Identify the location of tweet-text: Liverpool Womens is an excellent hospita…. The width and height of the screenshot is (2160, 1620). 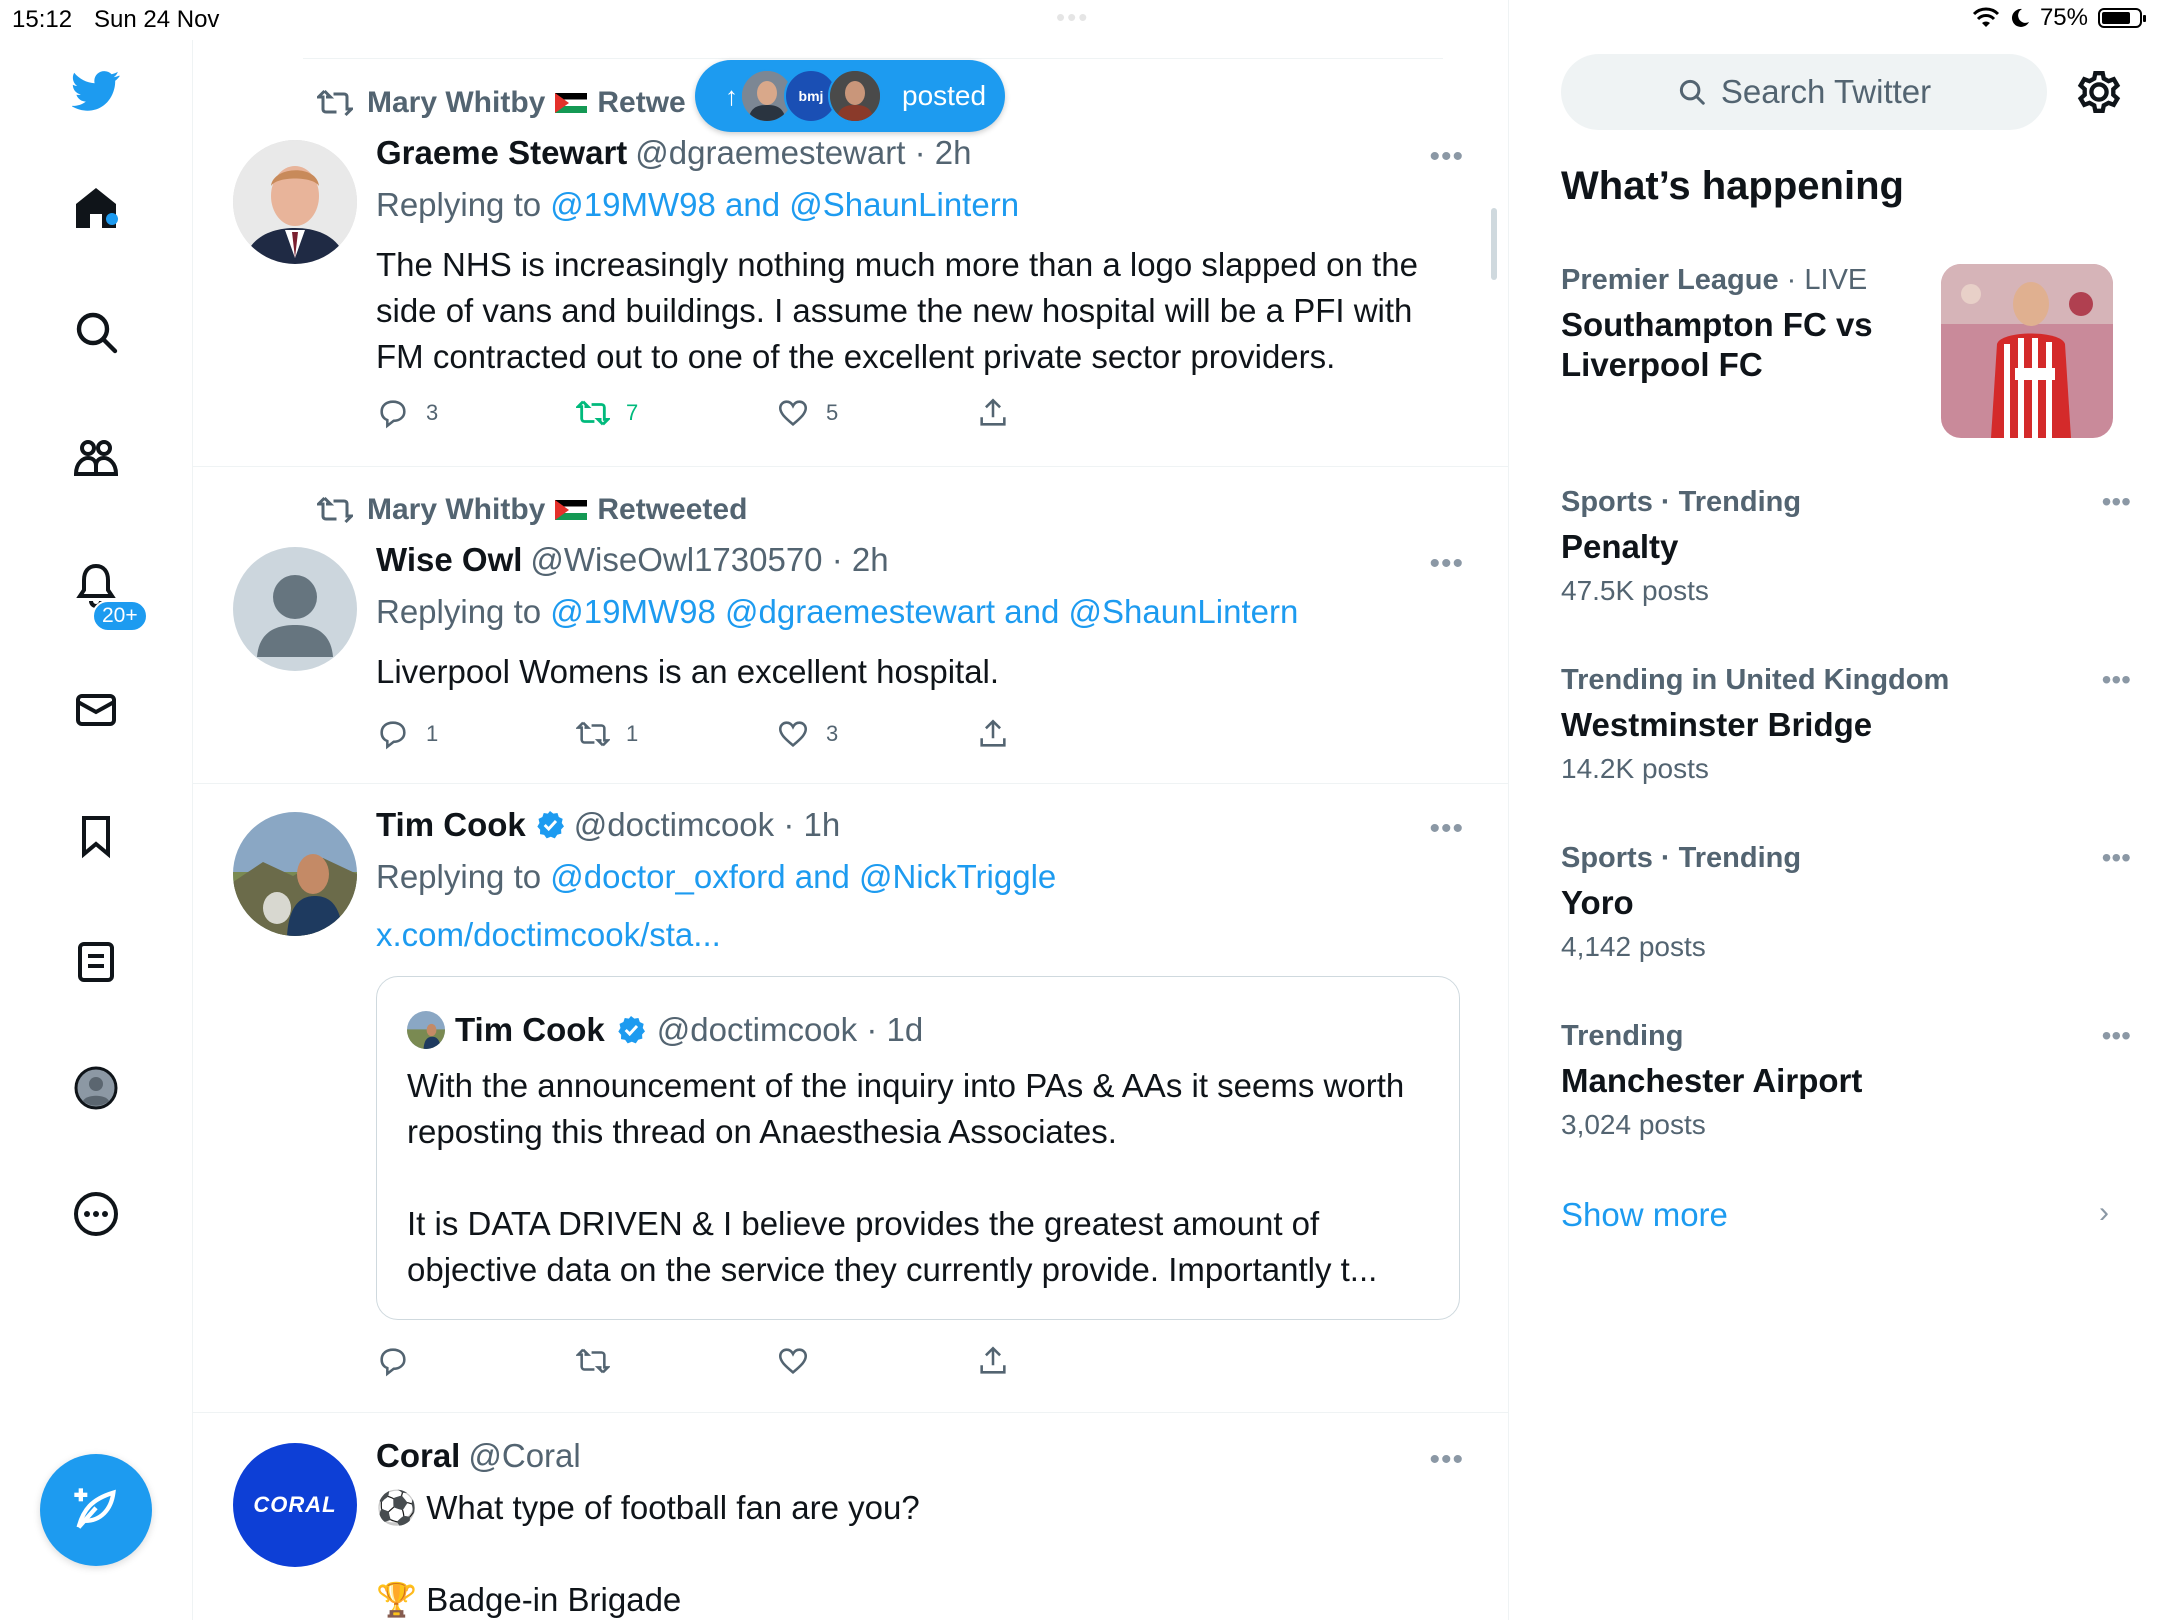
(688, 671).